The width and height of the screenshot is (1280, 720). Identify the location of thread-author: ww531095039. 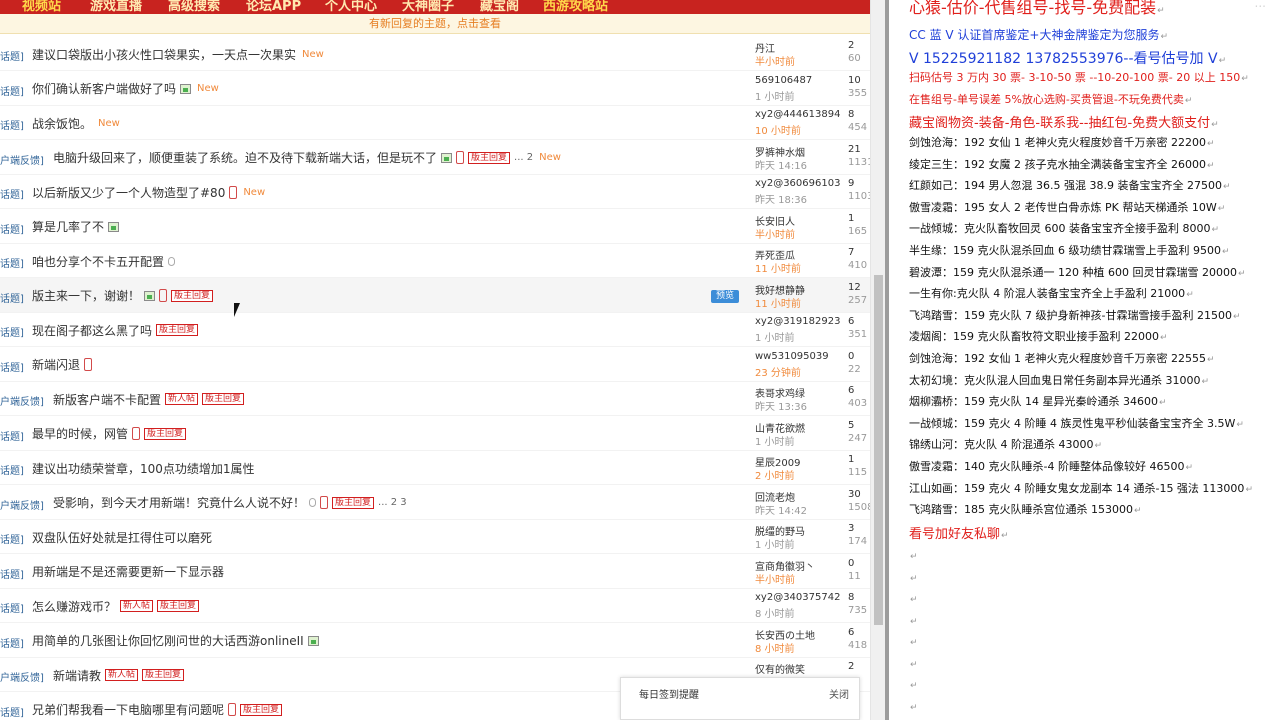
(792, 356).